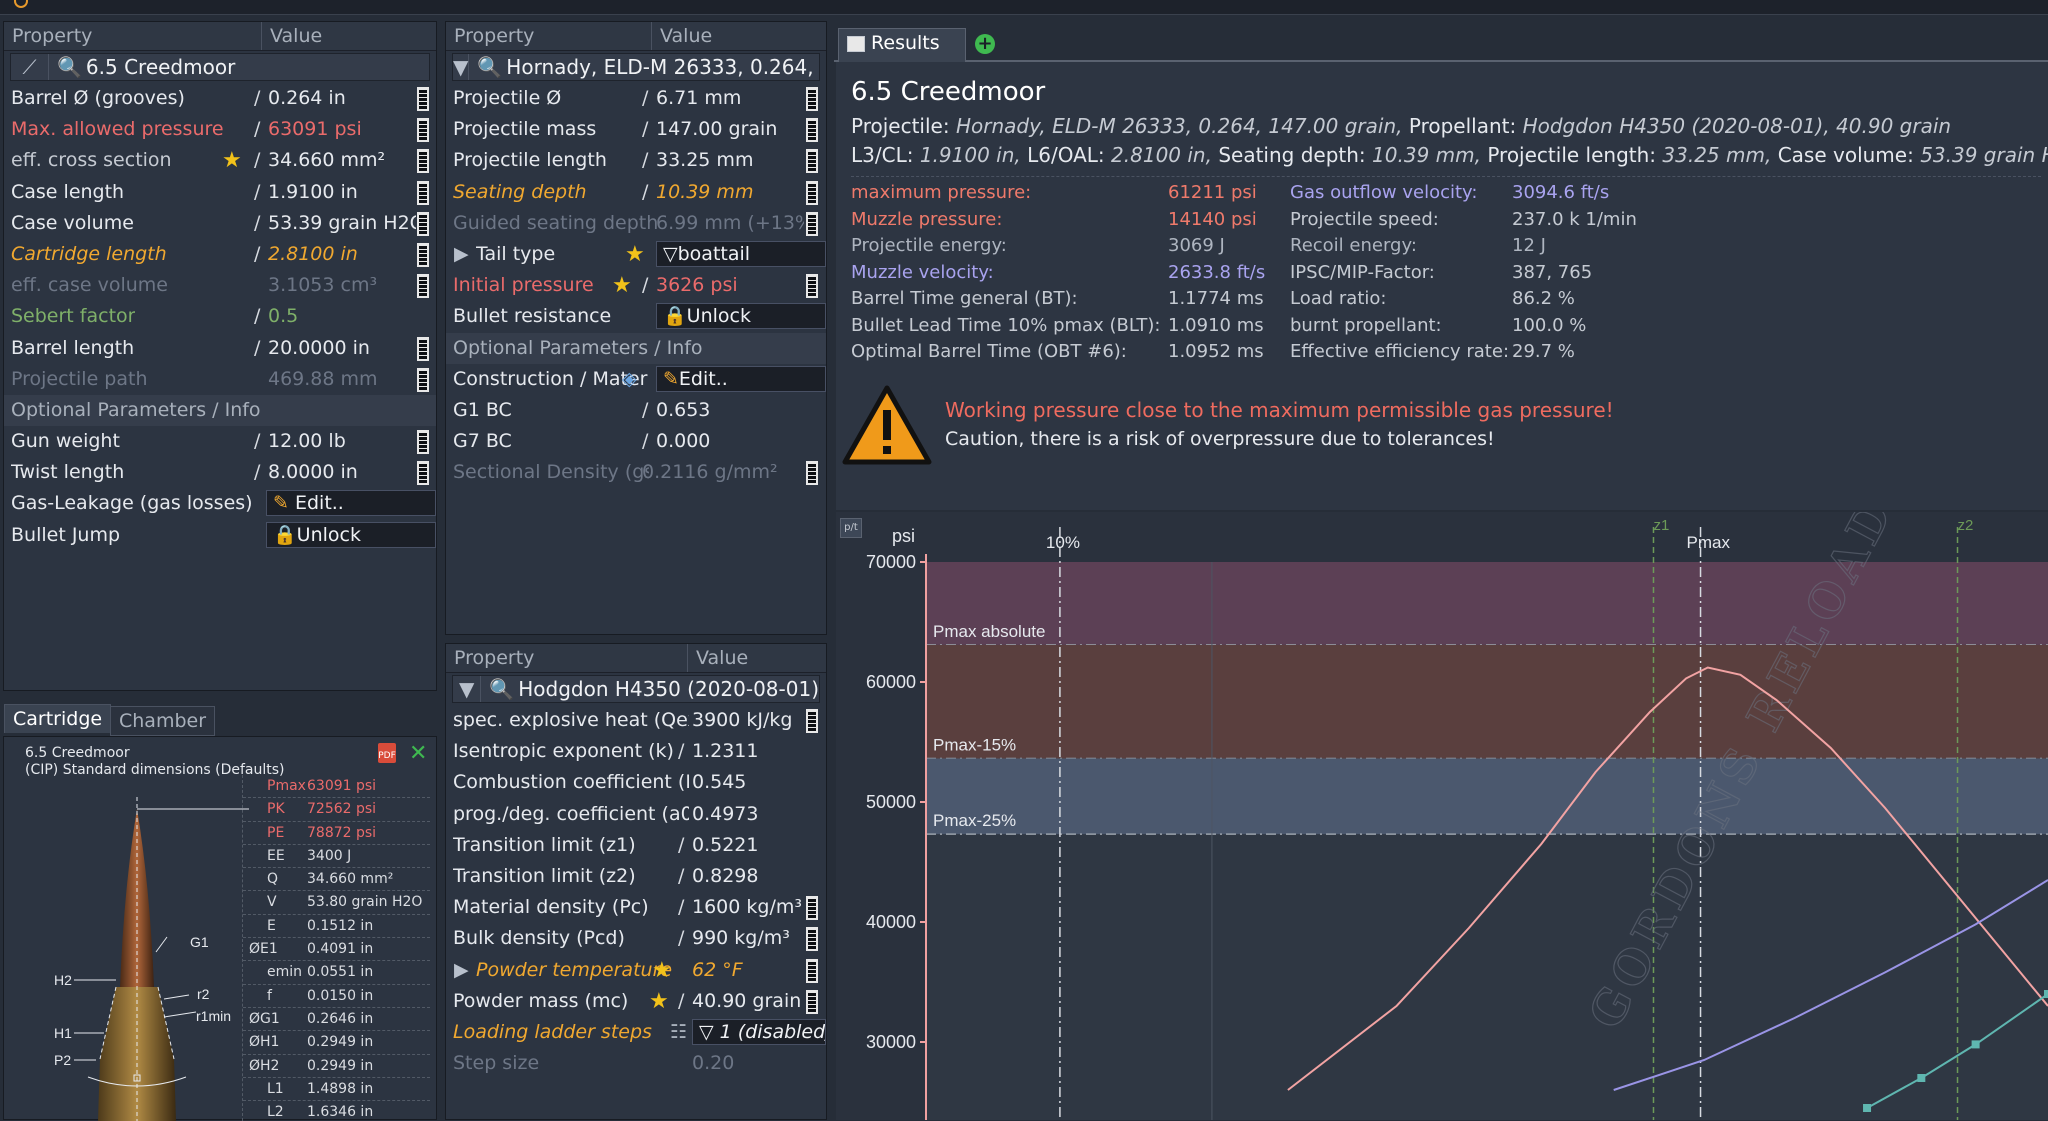 The image size is (2048, 1121). What do you see at coordinates (636, 689) in the screenshot?
I see `propellant-selector: ▼ 🔍 Hodgdon H4350 (2020-08-01)` at bounding box center [636, 689].